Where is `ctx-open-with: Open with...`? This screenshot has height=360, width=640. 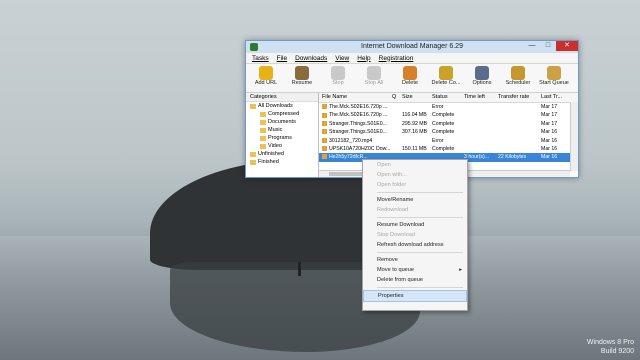
ctx-open-with: Open with... is located at coordinates (415, 175).